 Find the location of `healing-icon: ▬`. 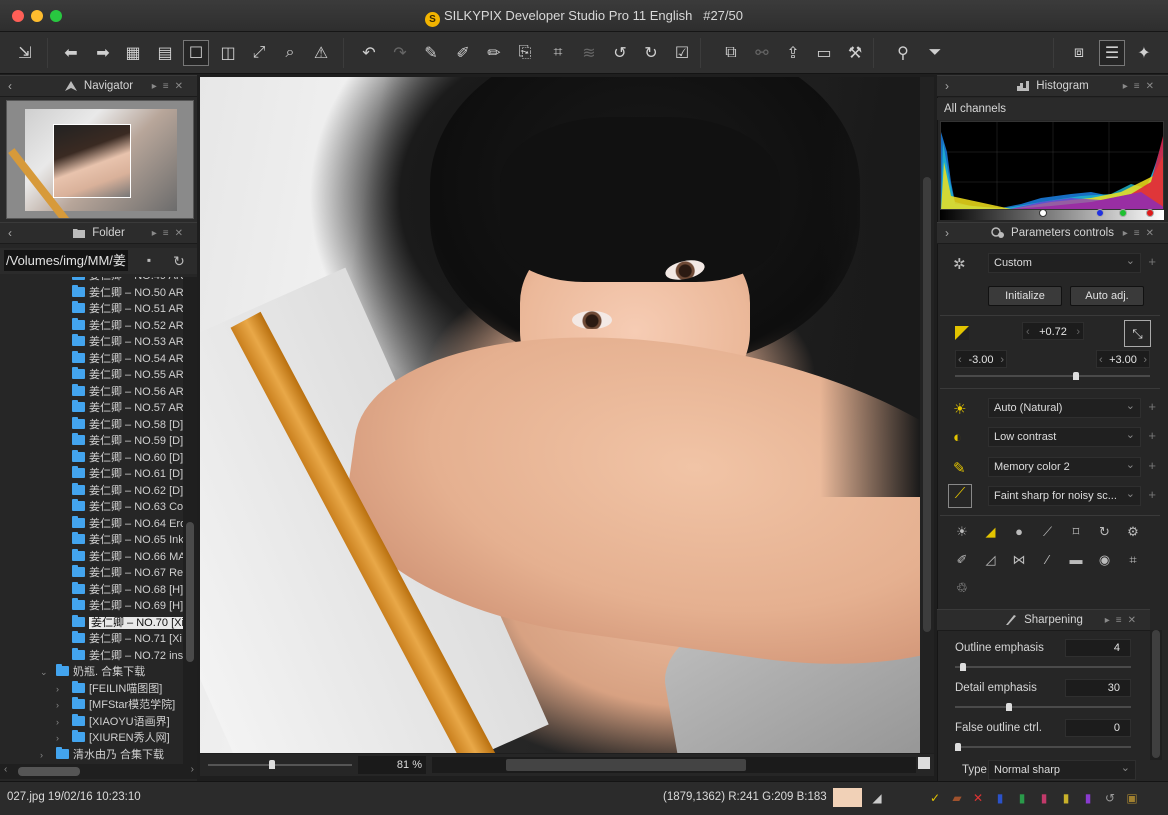

healing-icon: ▬ is located at coordinates (1076, 560).